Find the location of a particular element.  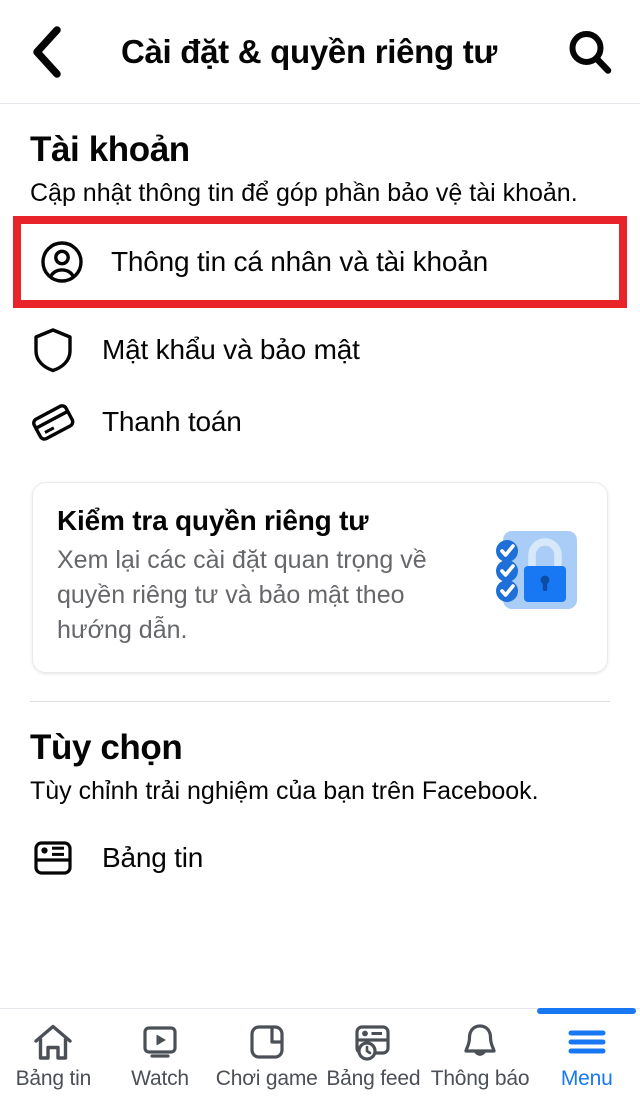

section-title-preferences: Tùy chọn is located at coordinates (106, 747).